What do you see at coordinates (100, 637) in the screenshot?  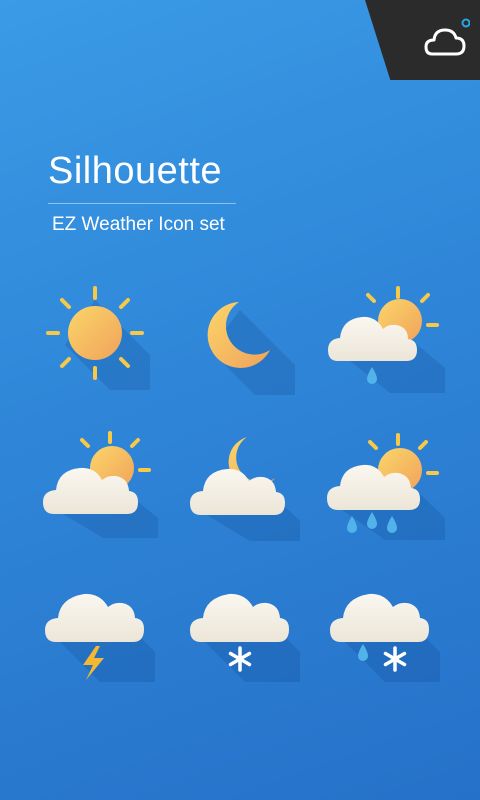 I see `thunderstorm-icon` at bounding box center [100, 637].